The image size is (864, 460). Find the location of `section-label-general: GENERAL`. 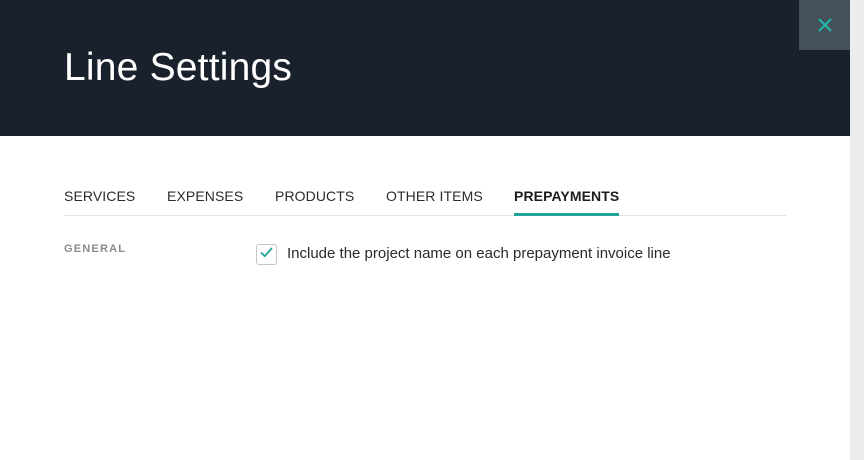

section-label-general: GENERAL is located at coordinates (95, 249).